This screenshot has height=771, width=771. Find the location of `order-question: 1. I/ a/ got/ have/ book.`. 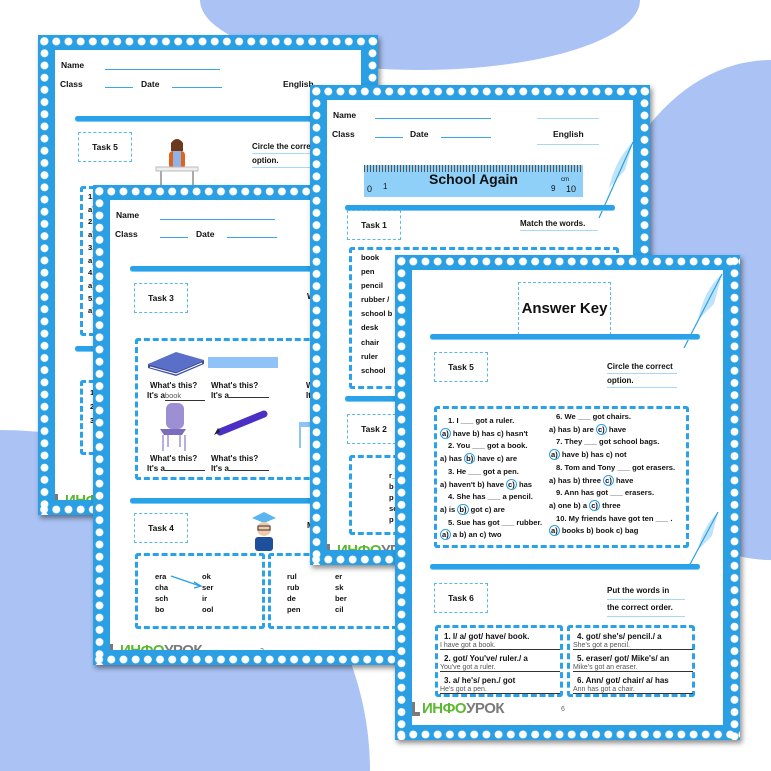

order-question: 1. I/ a/ got/ have/ book. is located at coordinates (487, 636).